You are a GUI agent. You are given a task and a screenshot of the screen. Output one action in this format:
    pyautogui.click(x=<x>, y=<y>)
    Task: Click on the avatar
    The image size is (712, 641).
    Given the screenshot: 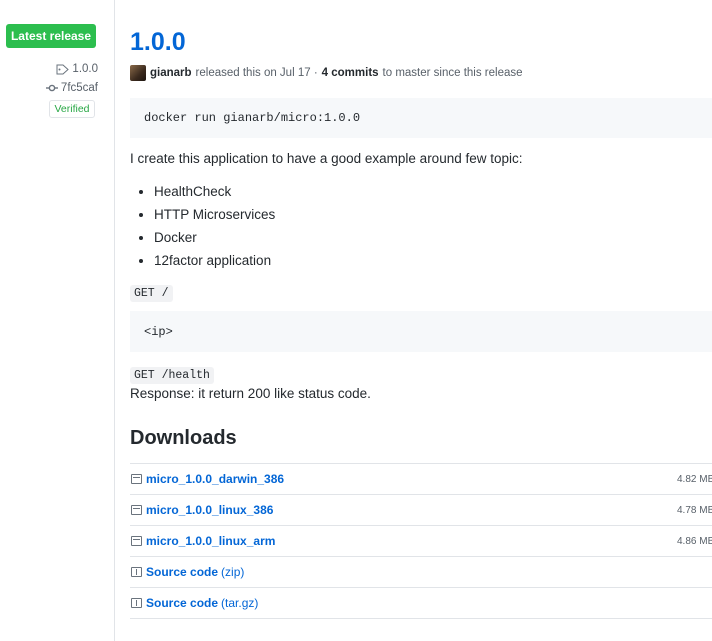 What is the action you would take?
    pyautogui.click(x=138, y=73)
    